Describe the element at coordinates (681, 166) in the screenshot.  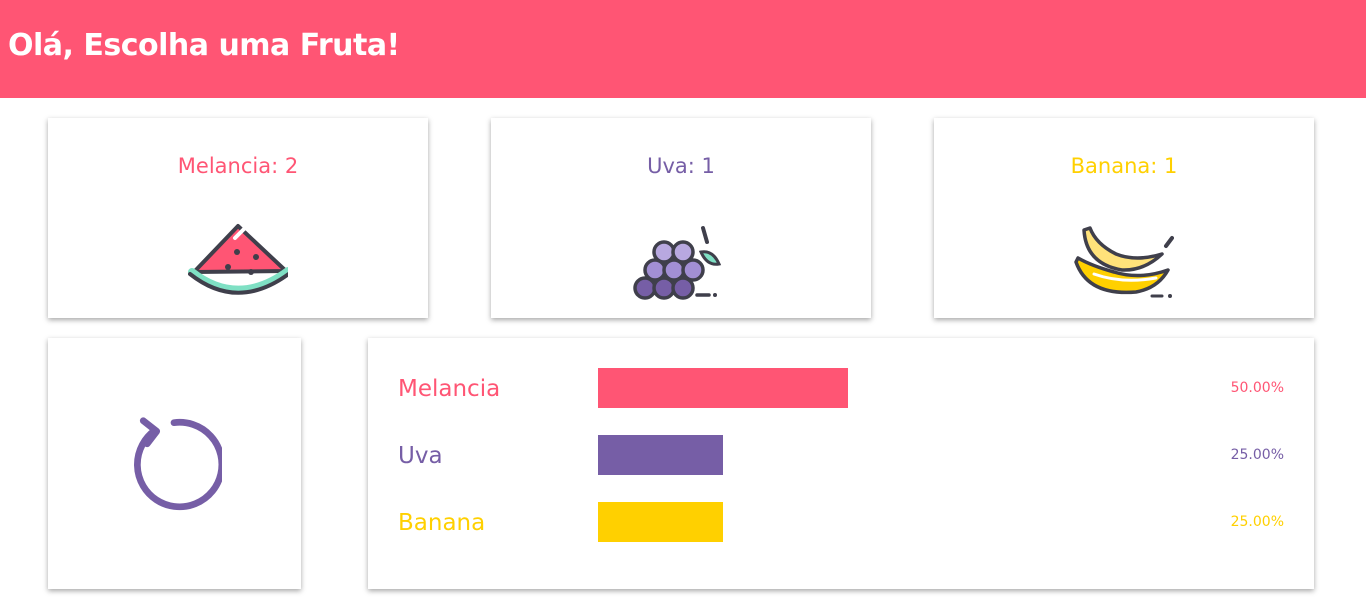
I see `fruit-label-uva: Uva: 1` at that location.